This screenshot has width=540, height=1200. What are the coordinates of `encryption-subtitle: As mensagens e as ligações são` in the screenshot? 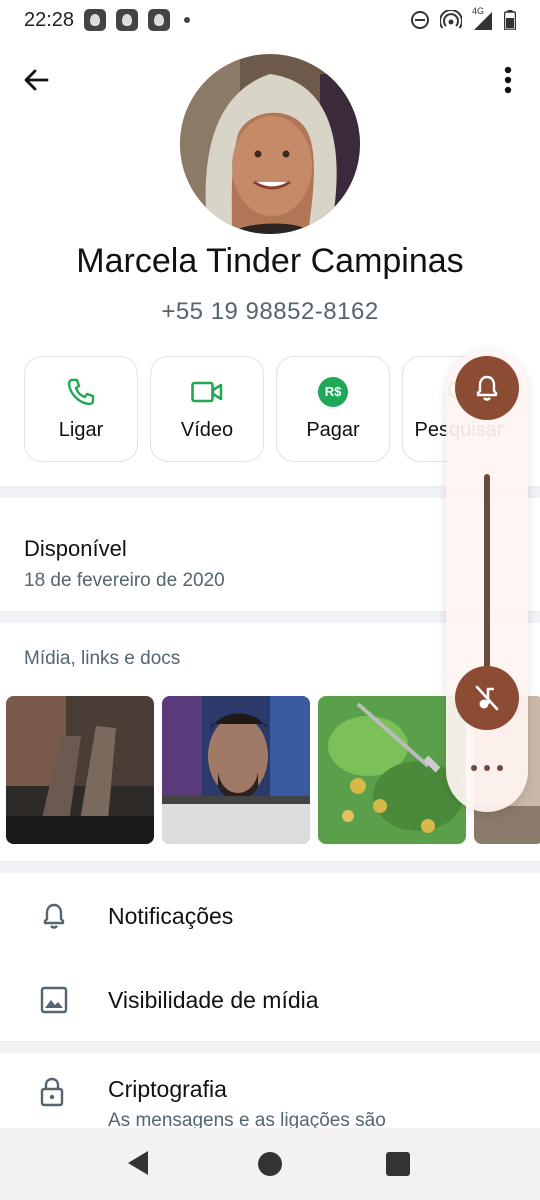 It's located at (247, 1119).